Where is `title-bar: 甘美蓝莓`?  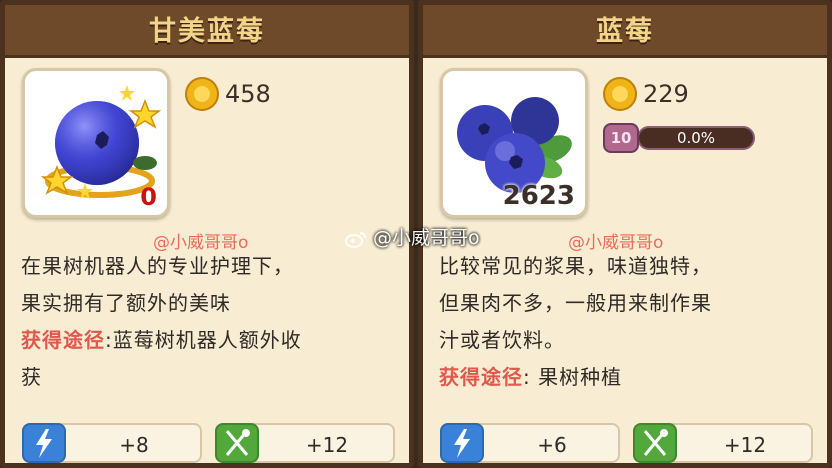 title-bar: 甘美蓝莓 is located at coordinates (207, 31).